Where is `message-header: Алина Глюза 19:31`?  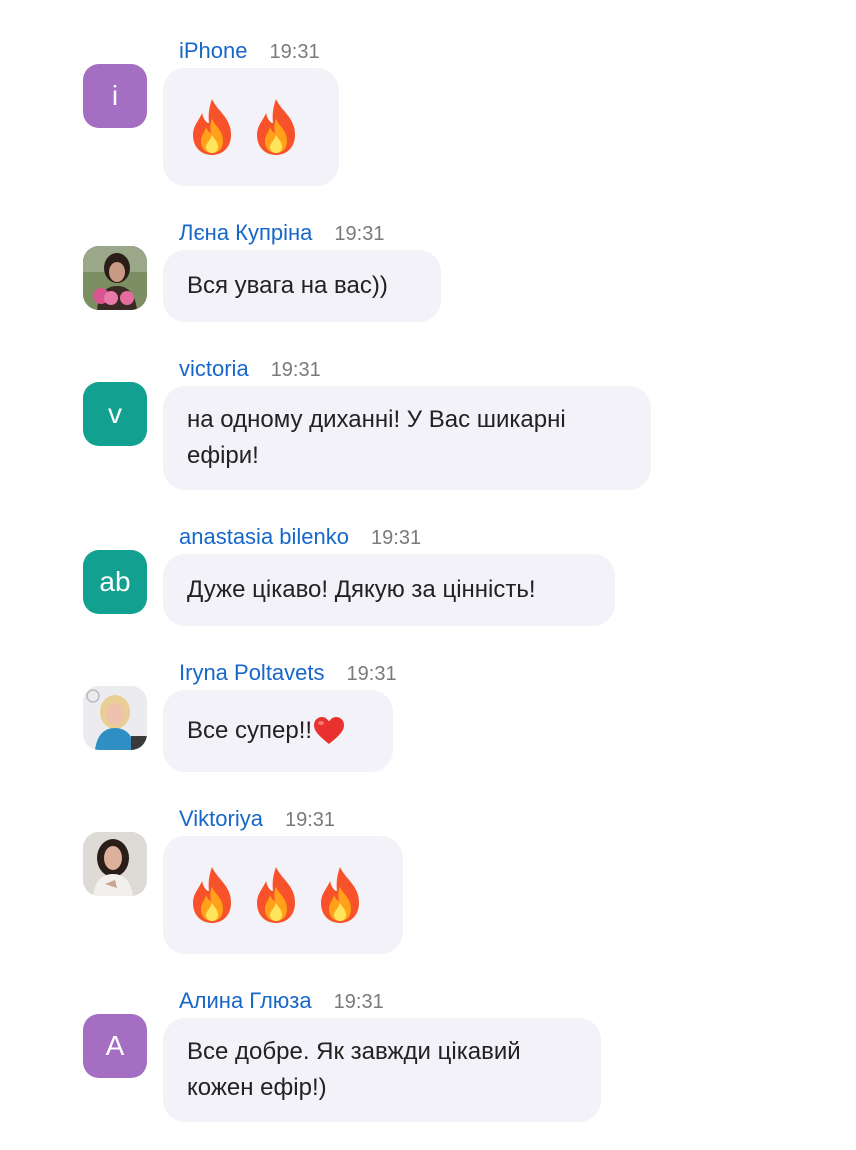
message-header: Алина Глюза 19:31 is located at coordinates (281, 1001).